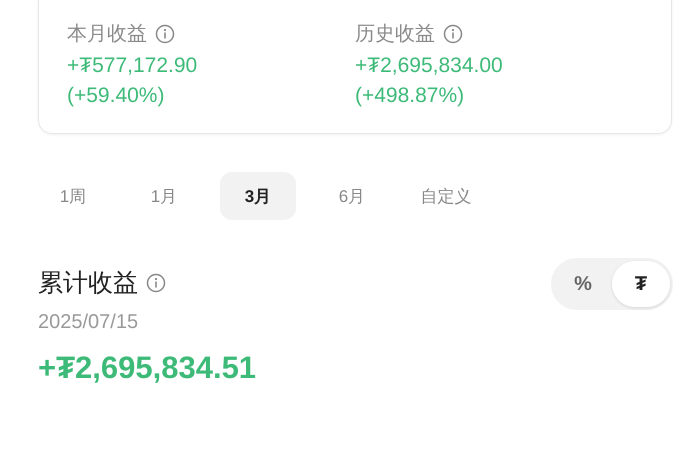 The image size is (695, 453). Describe the element at coordinates (88, 283) in the screenshot. I see `section-title: 累计收益` at that location.